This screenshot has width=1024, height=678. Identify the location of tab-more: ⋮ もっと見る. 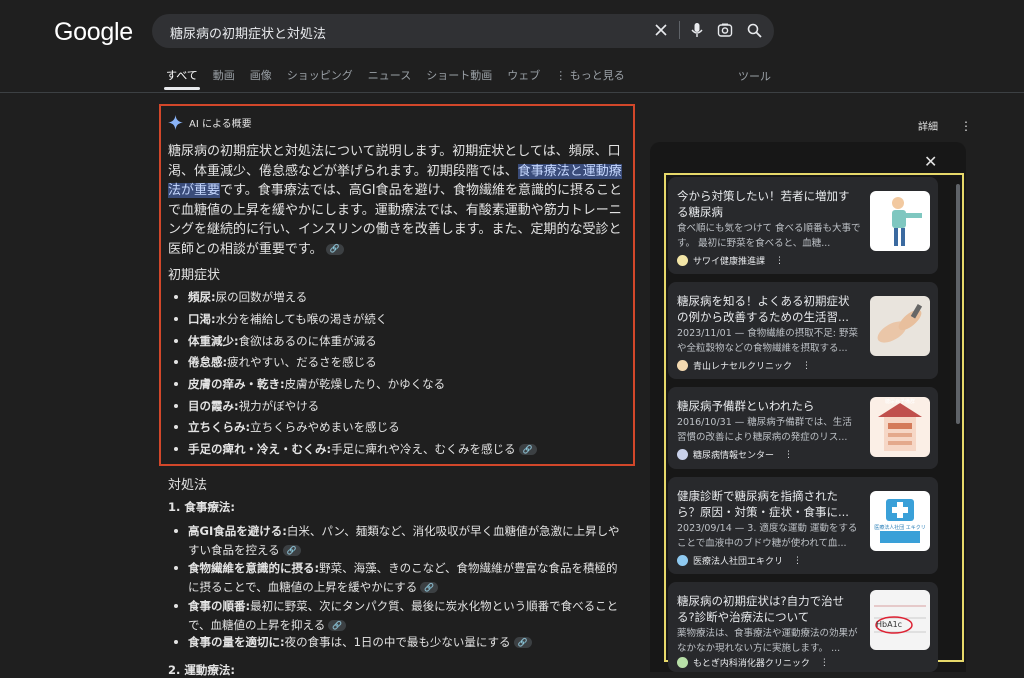
(590, 75).